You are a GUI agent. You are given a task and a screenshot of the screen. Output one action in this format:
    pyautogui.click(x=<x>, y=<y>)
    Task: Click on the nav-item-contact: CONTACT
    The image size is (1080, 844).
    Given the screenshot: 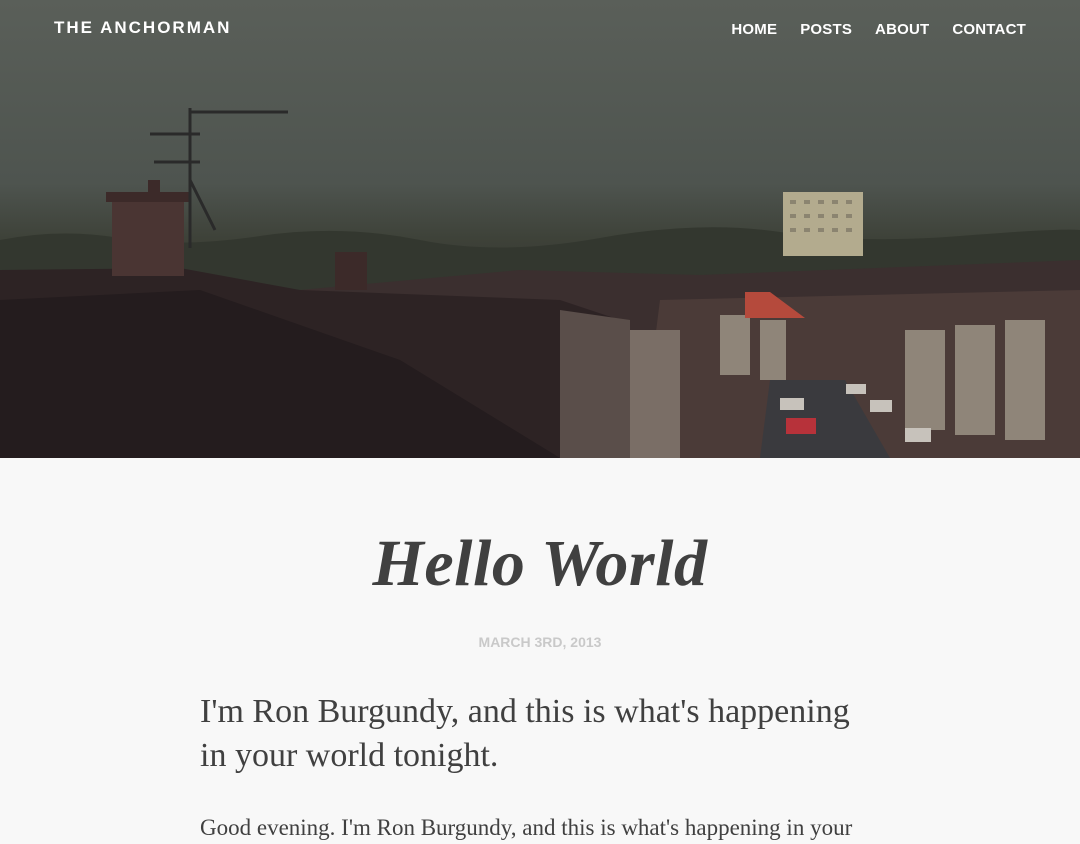 What is the action you would take?
    pyautogui.click(x=989, y=29)
    